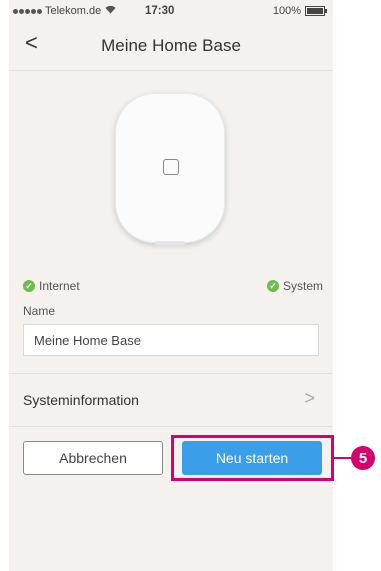 This screenshot has width=381, height=571. I want to click on system-information-row: Systeminformation >, so click(171, 400).